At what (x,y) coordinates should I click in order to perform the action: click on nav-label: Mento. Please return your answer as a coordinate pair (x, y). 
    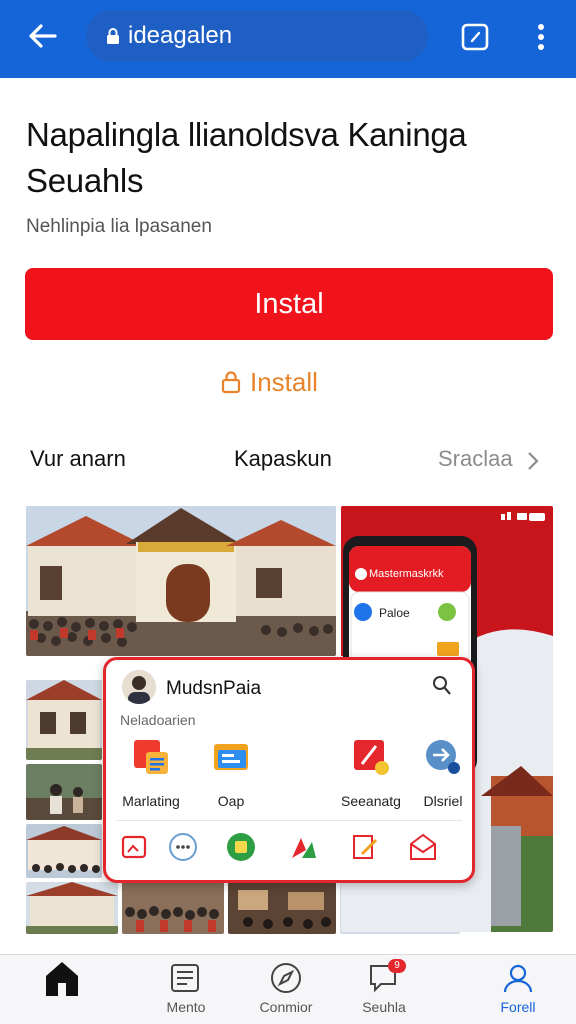
    Looking at the image, I should click on (186, 1007).